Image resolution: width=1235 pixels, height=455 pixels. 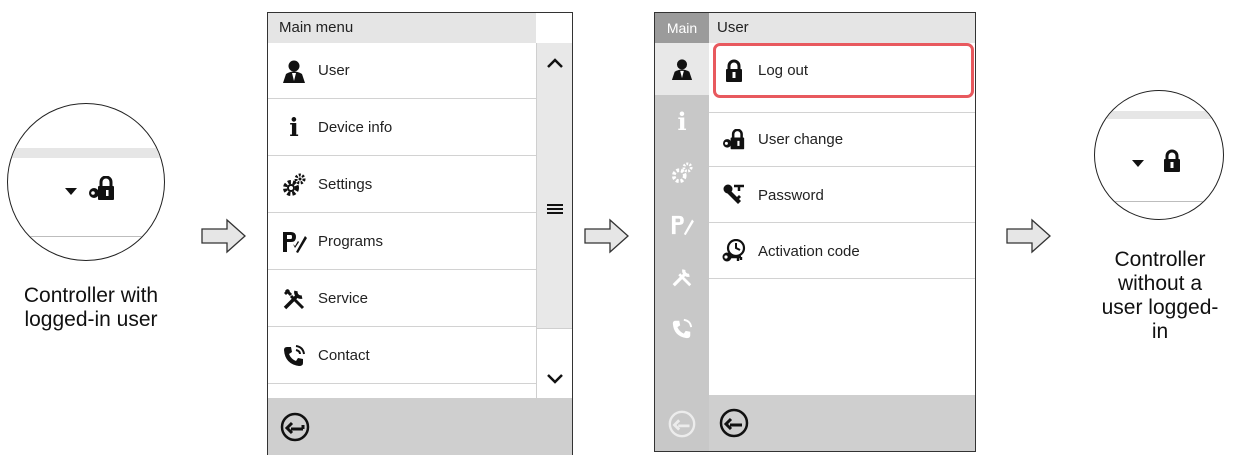 What do you see at coordinates (86, 182) in the screenshot?
I see `logged-in-status-magnifier` at bounding box center [86, 182].